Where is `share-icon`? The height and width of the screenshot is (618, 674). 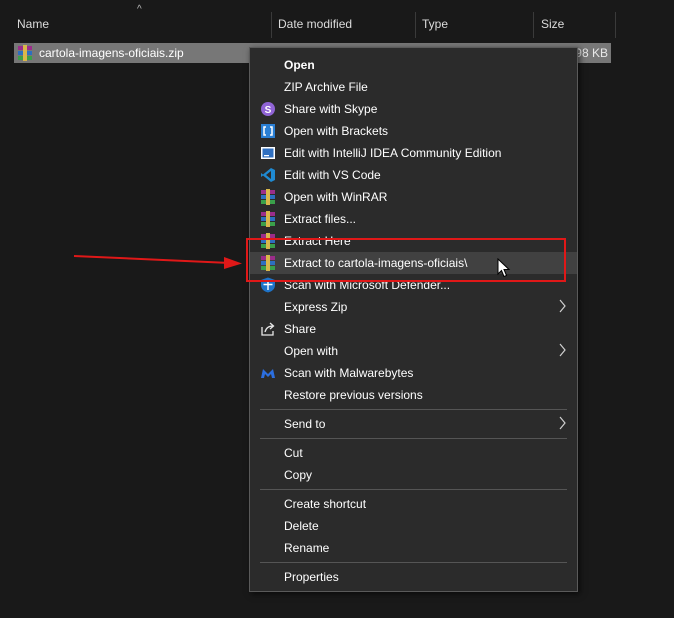
share-icon is located at coordinates (268, 329).